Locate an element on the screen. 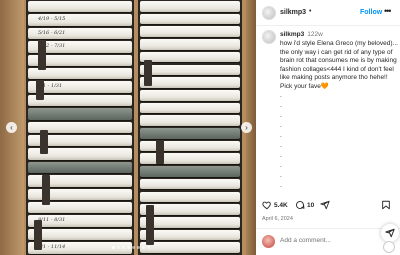 This screenshot has width=400, height=255. notebook-spine: 4/19 - 5/15 is located at coordinates (80, 20).